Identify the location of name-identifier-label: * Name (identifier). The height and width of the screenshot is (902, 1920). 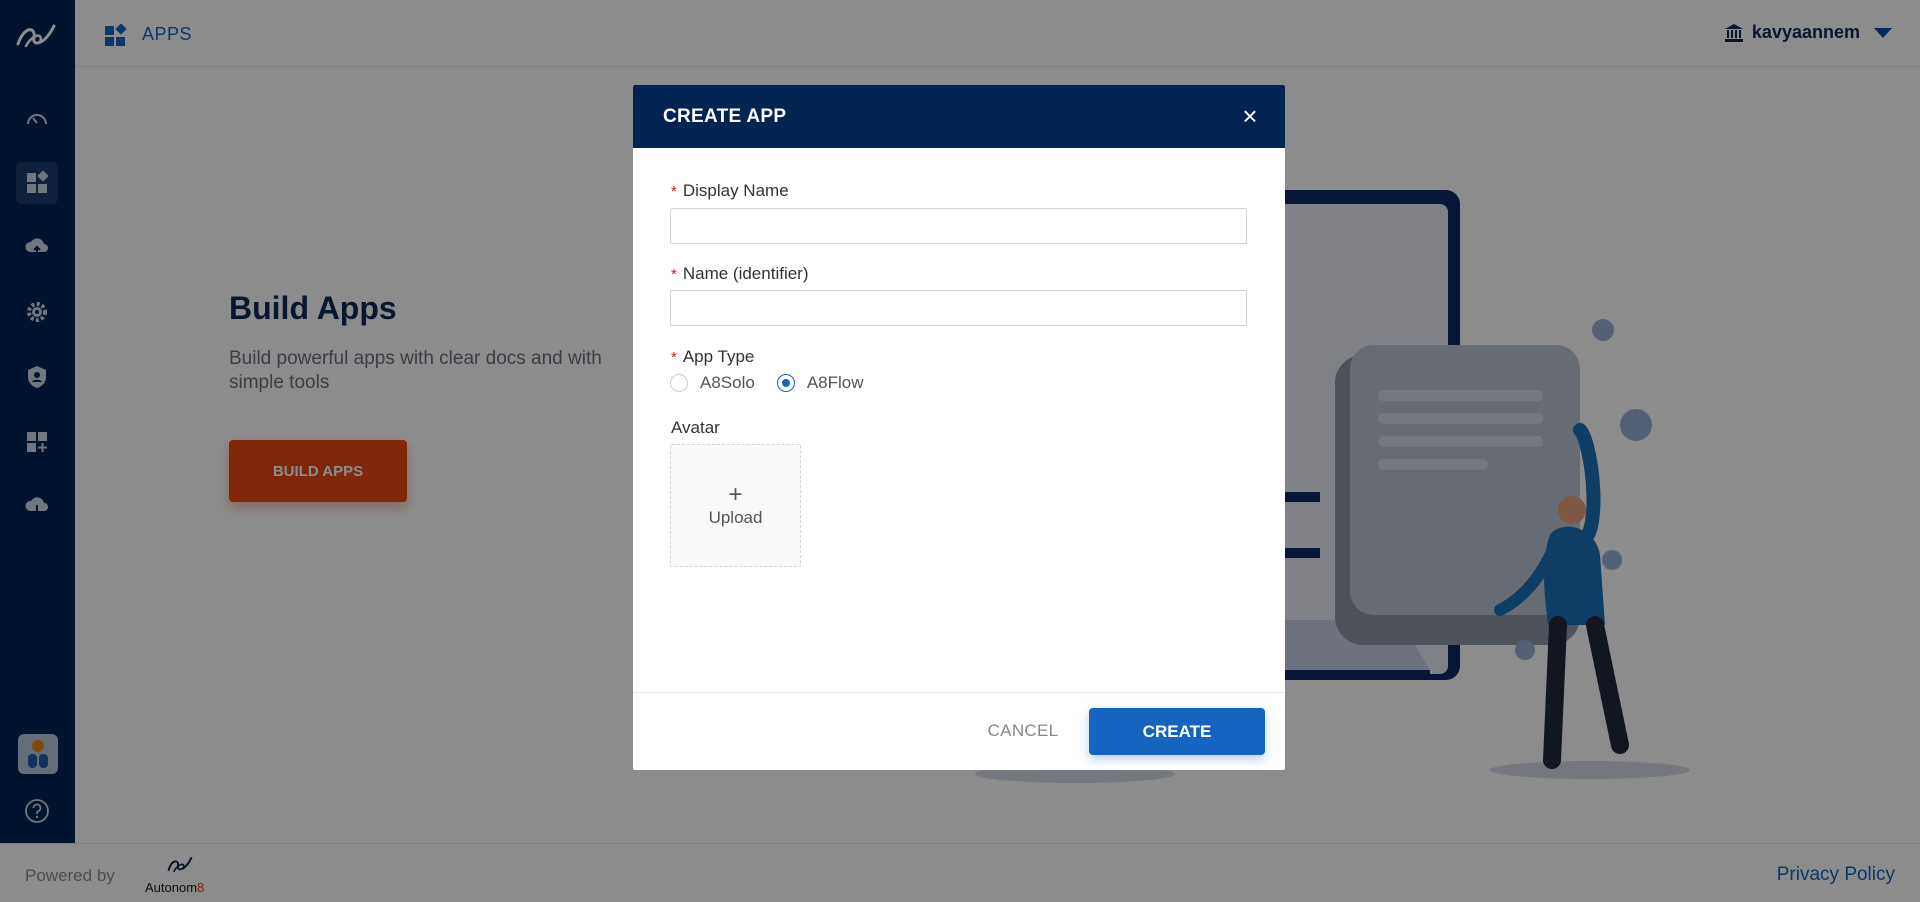
(740, 273).